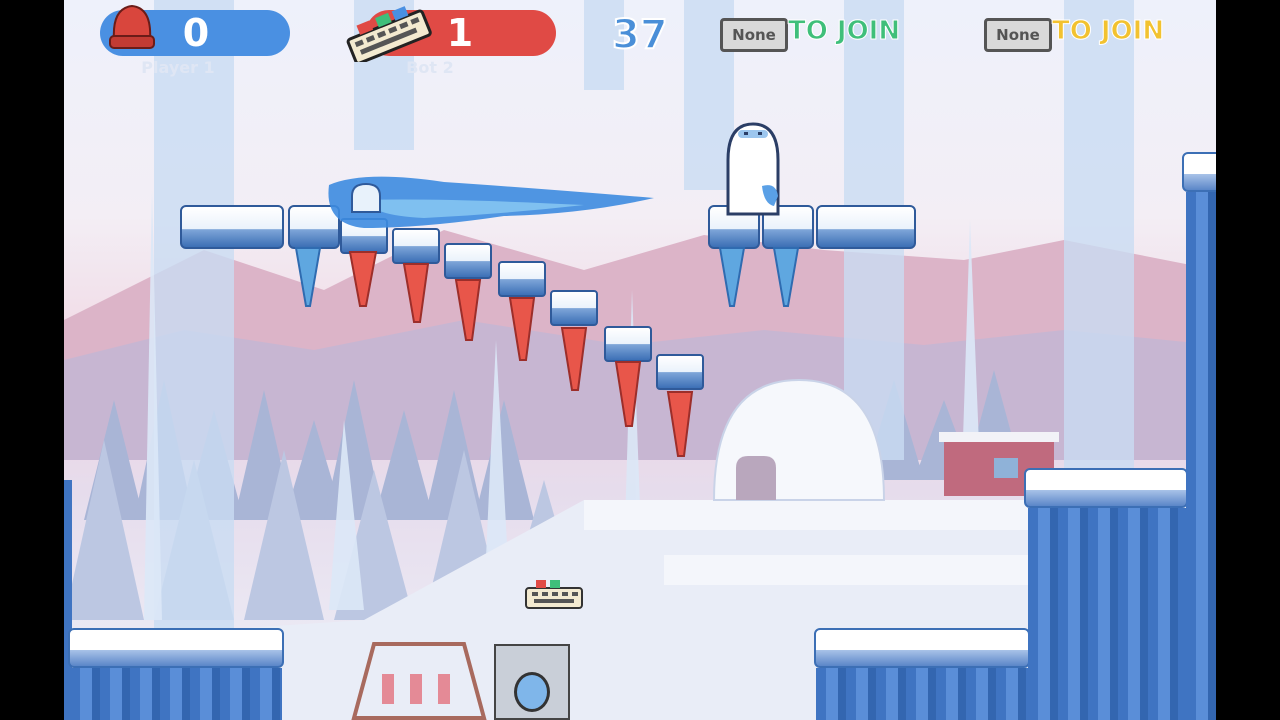 This screenshot has height=720, width=1280. What do you see at coordinates (1108, 31) in the screenshot?
I see `slot4-join-label: TO JOIN` at bounding box center [1108, 31].